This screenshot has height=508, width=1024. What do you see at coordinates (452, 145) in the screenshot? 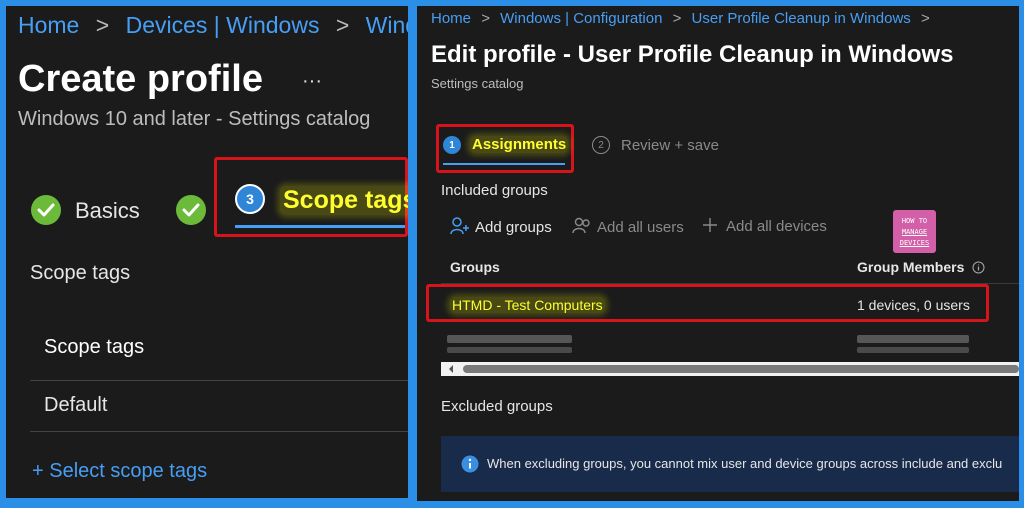
I see `tab-1-number-icon: 1` at bounding box center [452, 145].